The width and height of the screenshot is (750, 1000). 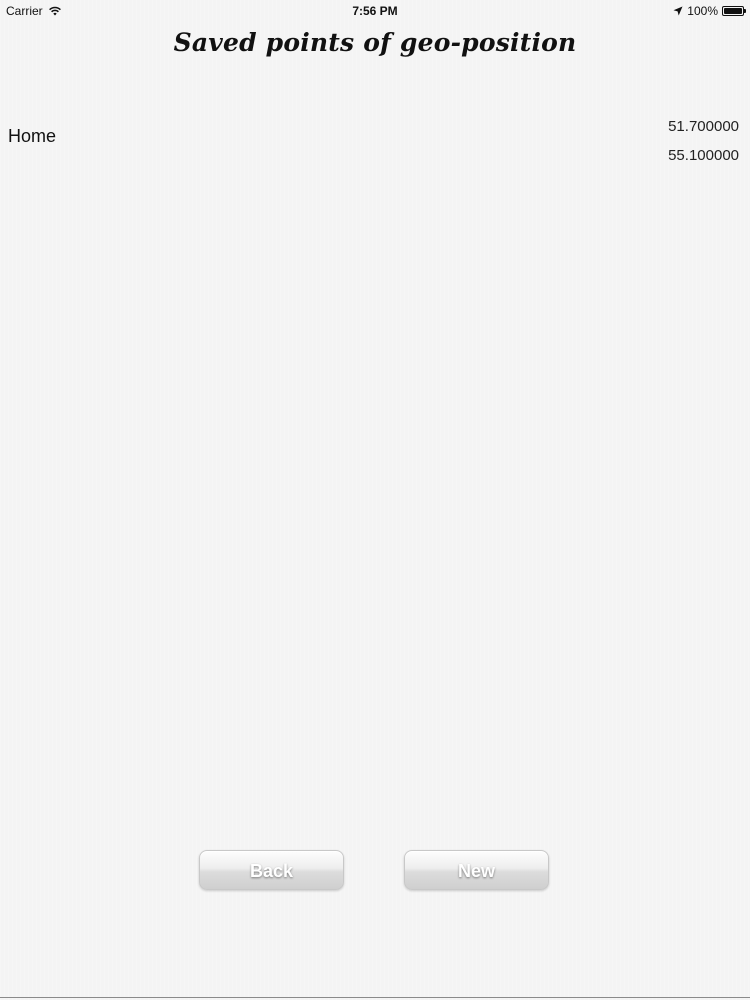 What do you see at coordinates (703, 141) in the screenshot?
I see `point-coordinates: 51.700000 55.100000` at bounding box center [703, 141].